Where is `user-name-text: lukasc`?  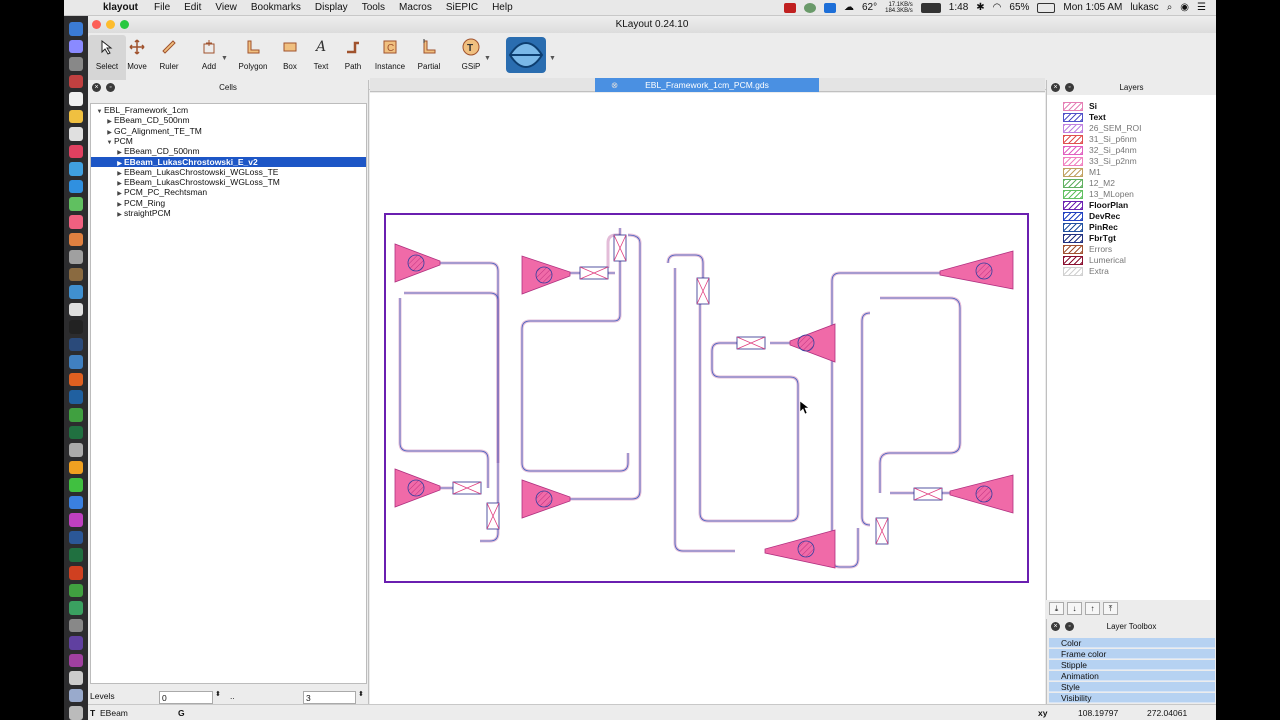 user-name-text: lukasc is located at coordinates (1144, 7).